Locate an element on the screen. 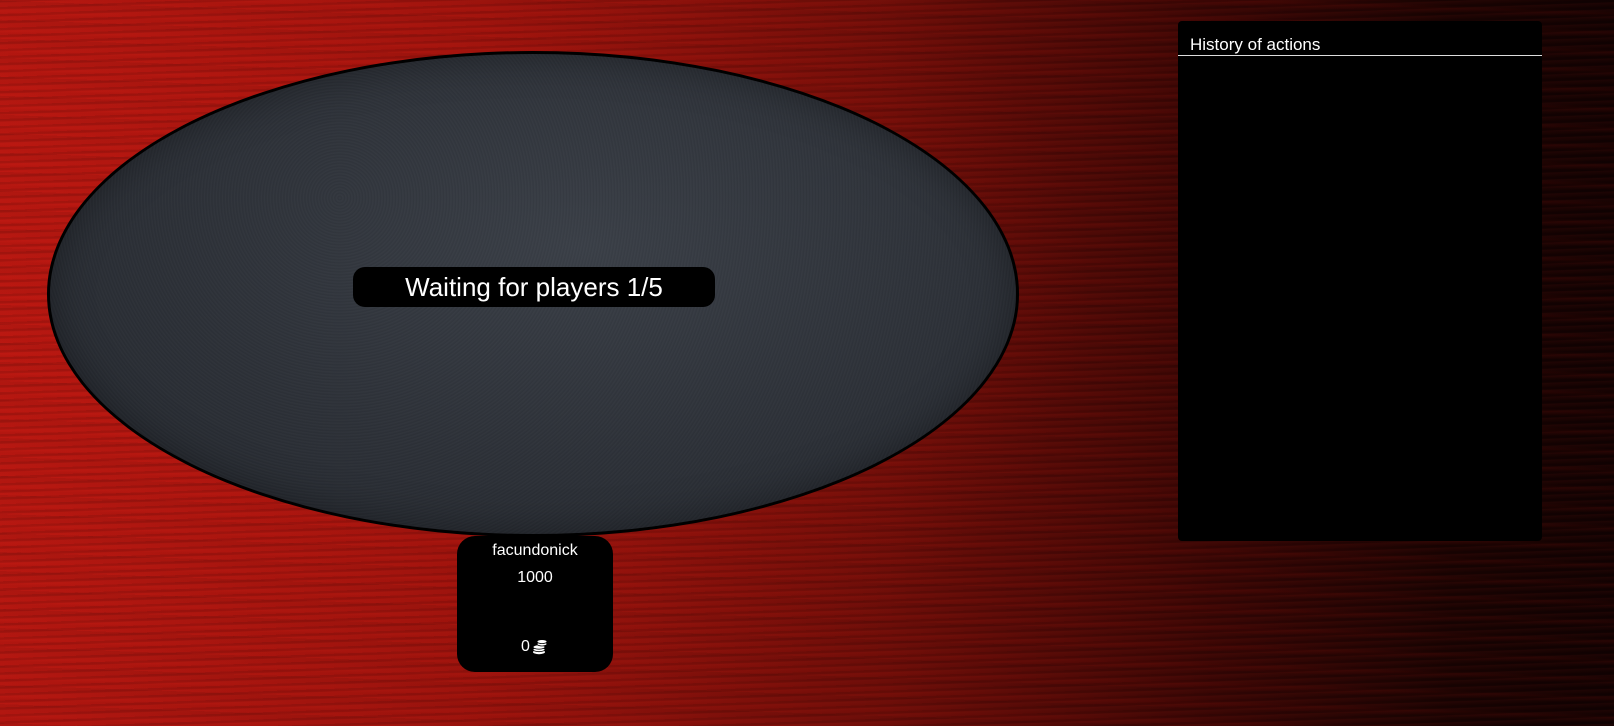 Image resolution: width=1614 pixels, height=726 pixels. player-name: facundonick is located at coordinates (535, 550).